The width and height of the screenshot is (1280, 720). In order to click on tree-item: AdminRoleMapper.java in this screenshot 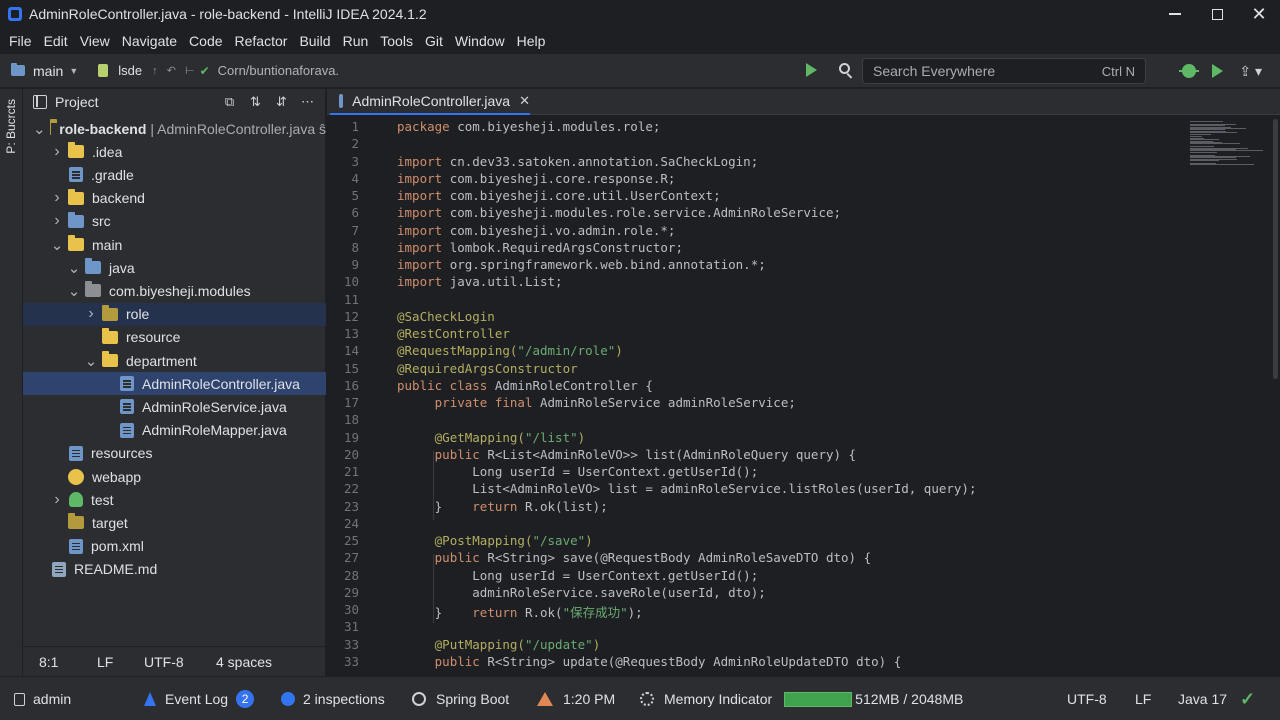, I will do `click(174, 430)`.